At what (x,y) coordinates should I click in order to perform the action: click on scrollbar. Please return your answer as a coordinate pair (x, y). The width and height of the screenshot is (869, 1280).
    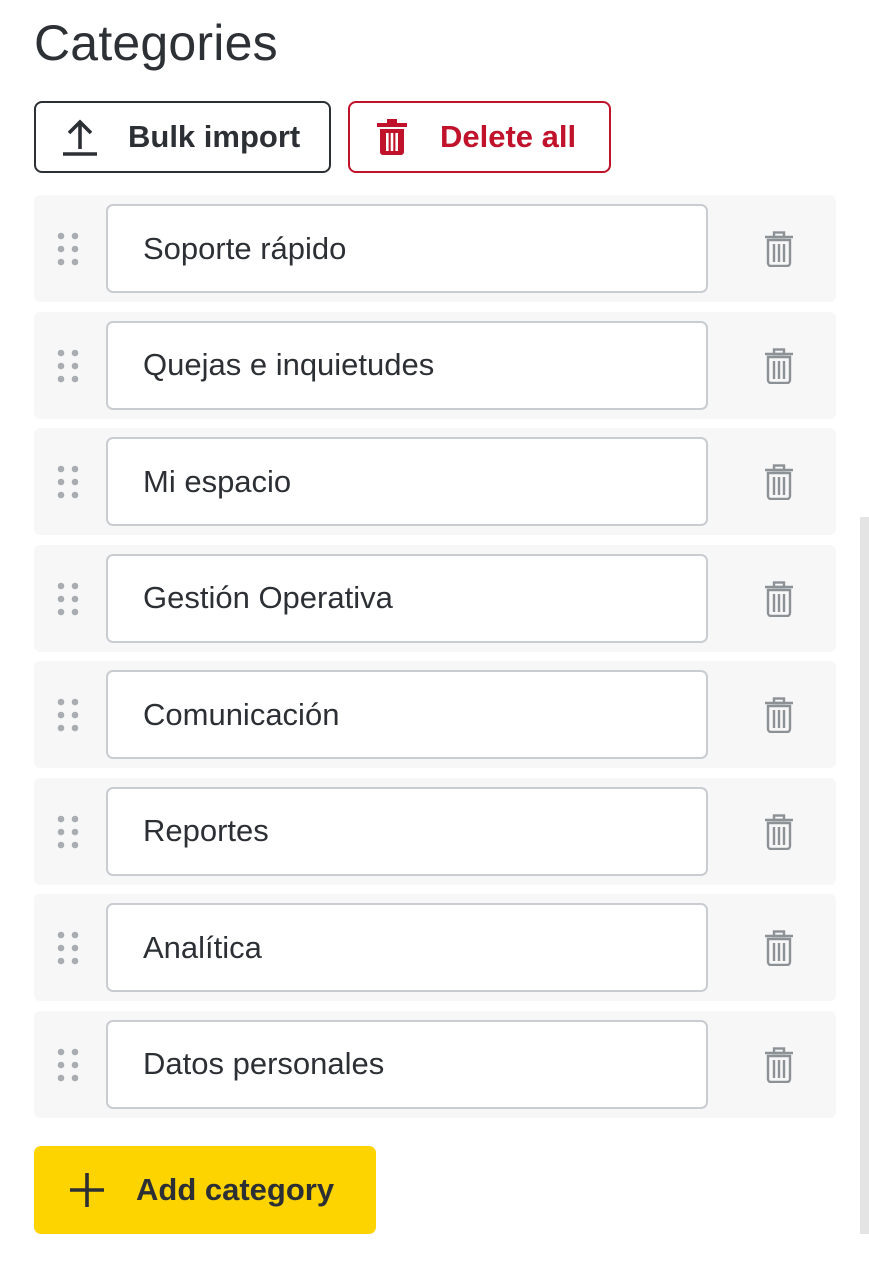
    Looking at the image, I should click on (864, 875).